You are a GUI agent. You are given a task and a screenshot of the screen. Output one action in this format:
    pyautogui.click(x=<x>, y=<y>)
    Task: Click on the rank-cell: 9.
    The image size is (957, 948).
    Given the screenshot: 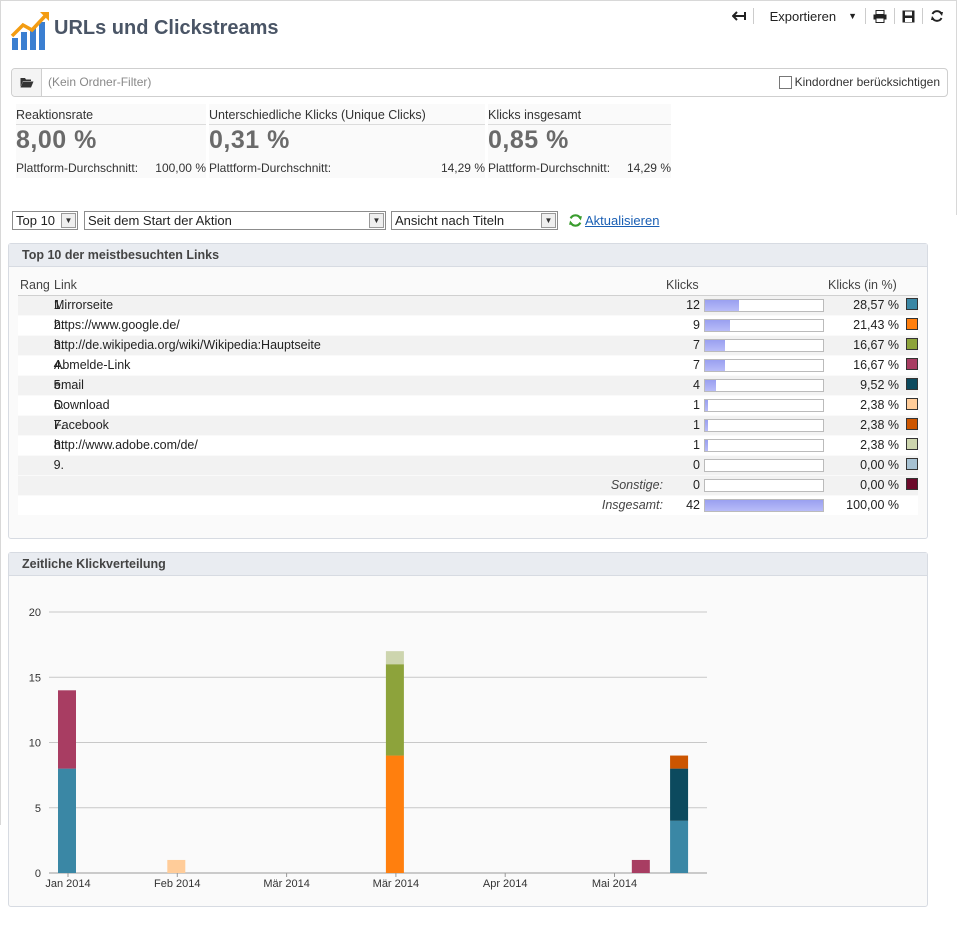 What is the action you would take?
    pyautogui.click(x=58, y=465)
    